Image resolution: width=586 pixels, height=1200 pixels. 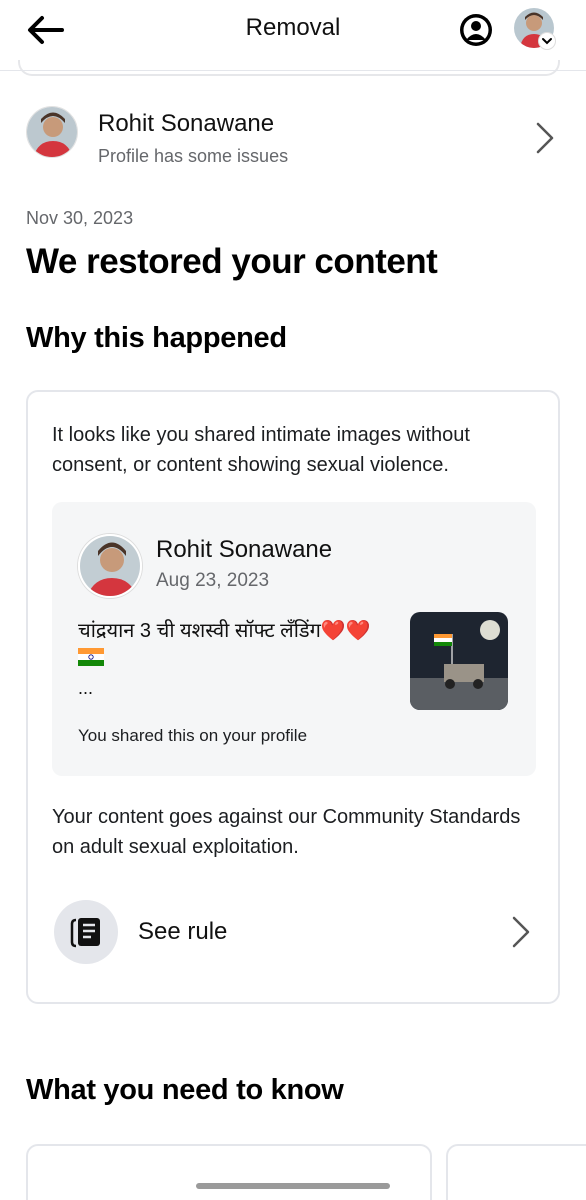 I want to click on post-shared-note: You shared this on your profile, so click(x=193, y=735).